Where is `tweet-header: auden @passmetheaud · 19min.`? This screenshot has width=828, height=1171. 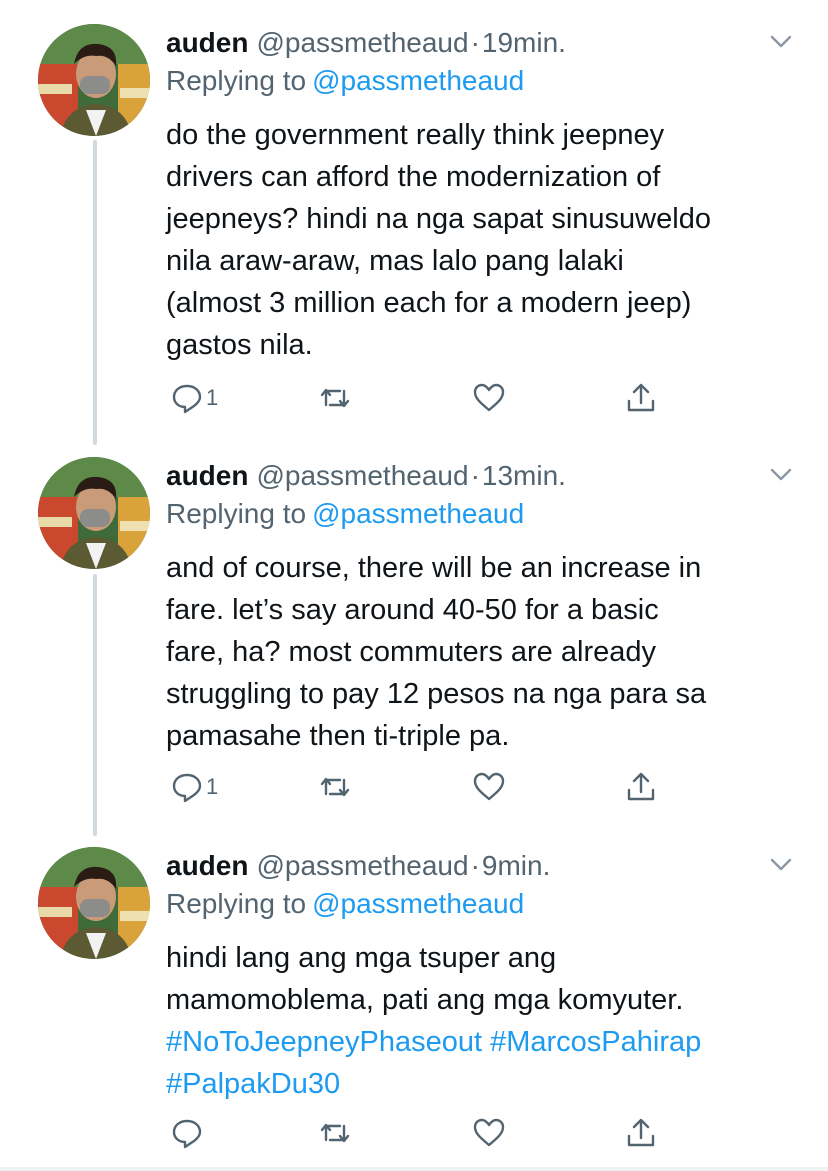 tweet-header: auden @passmetheaud · 19min. is located at coordinates (487, 43).